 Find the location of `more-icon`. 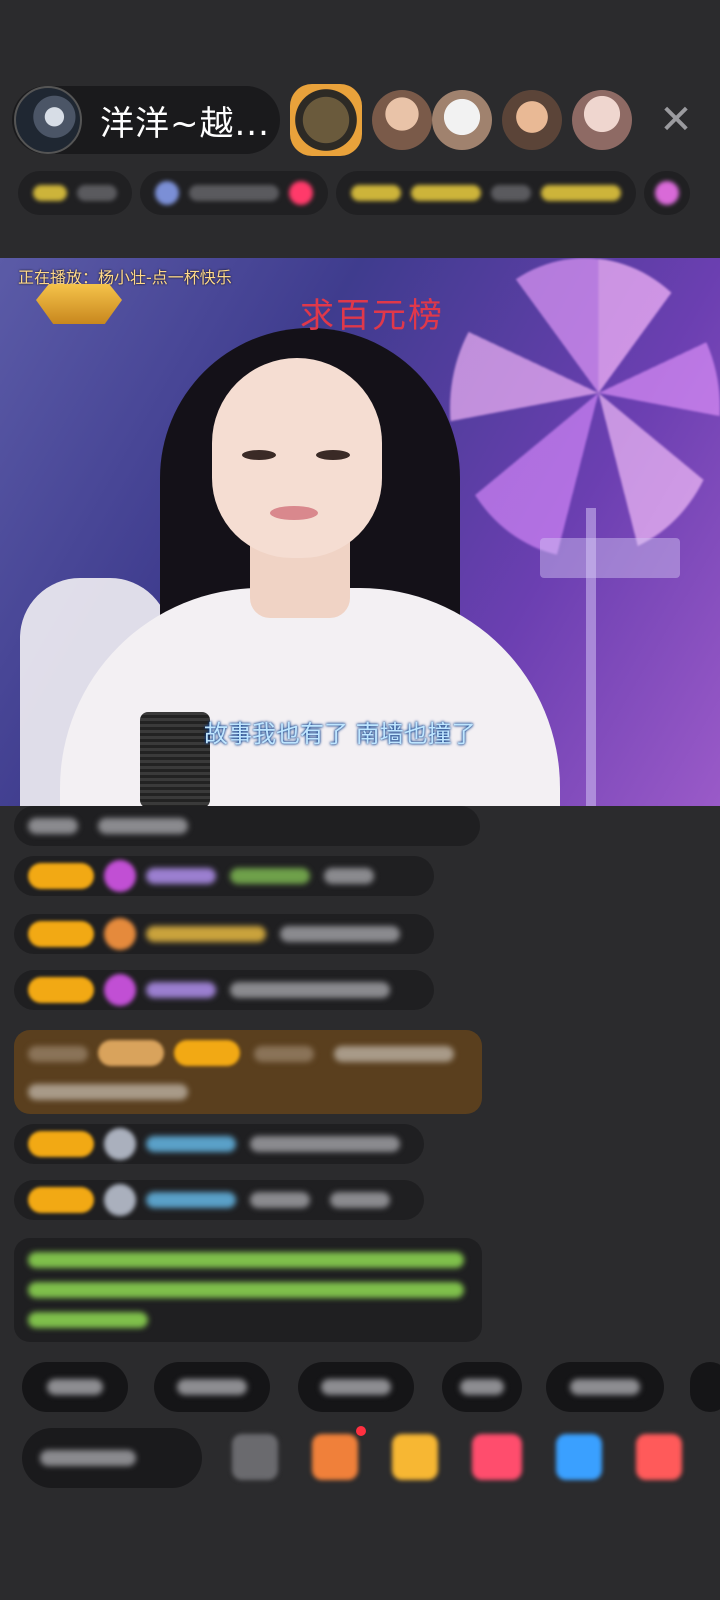

more-icon is located at coordinates (659, 1457).